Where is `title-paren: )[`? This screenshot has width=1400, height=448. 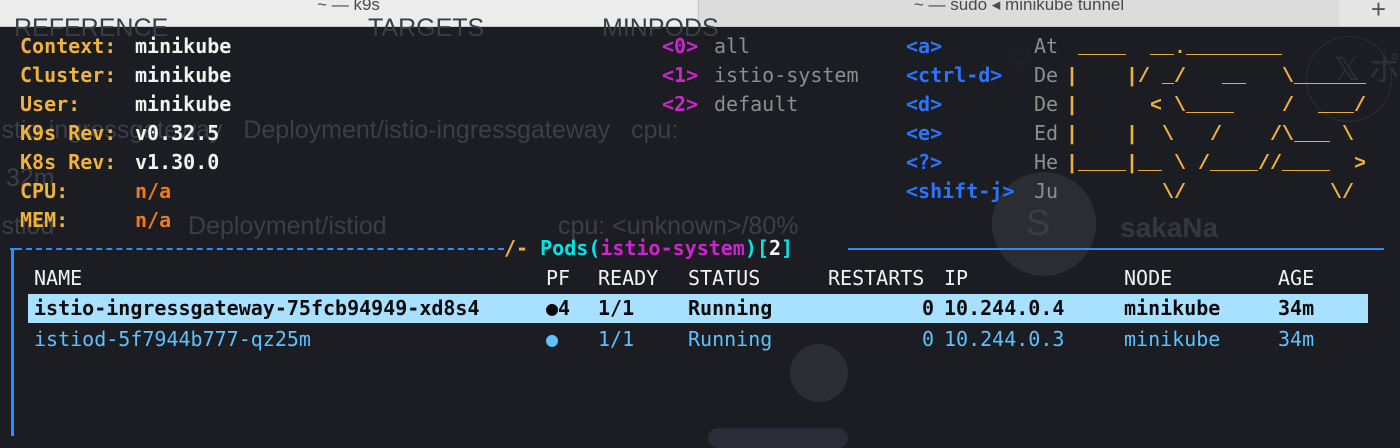 title-paren: )[ is located at coordinates (756, 248).